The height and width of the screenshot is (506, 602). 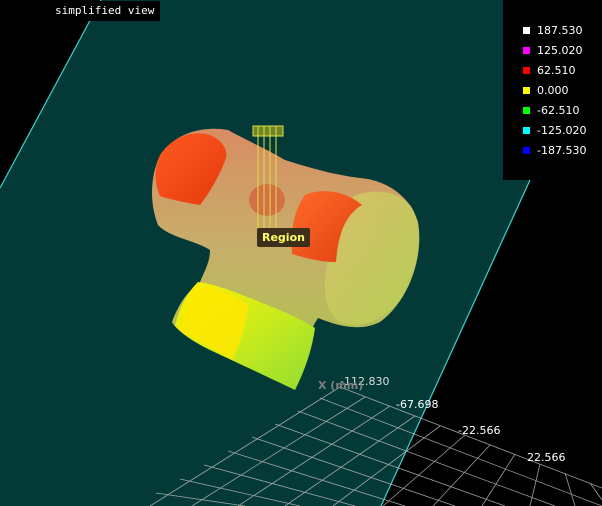 I want to click on legend-entry: 125.020, so click(x=553, y=50).